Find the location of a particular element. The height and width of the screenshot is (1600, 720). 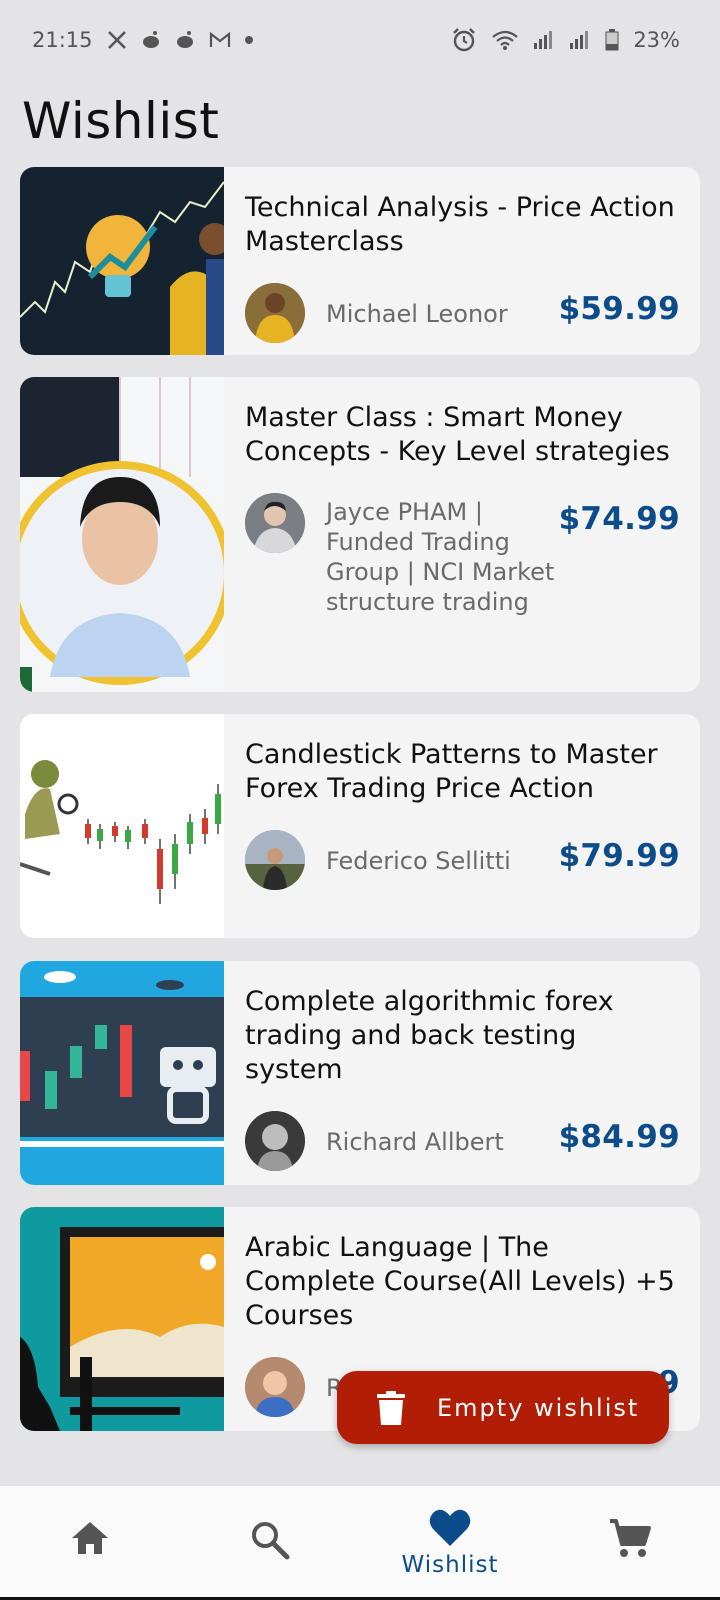

nav-wishlist: Wishlist is located at coordinates (450, 1543).